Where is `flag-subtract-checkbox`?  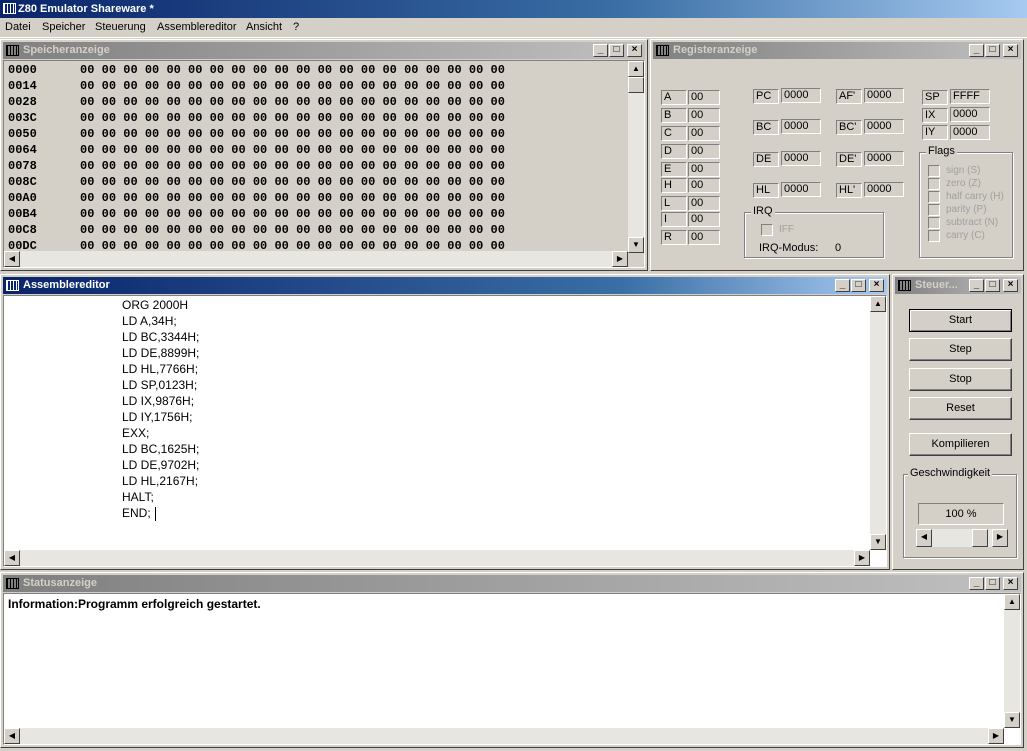 flag-subtract-checkbox is located at coordinates (934, 223).